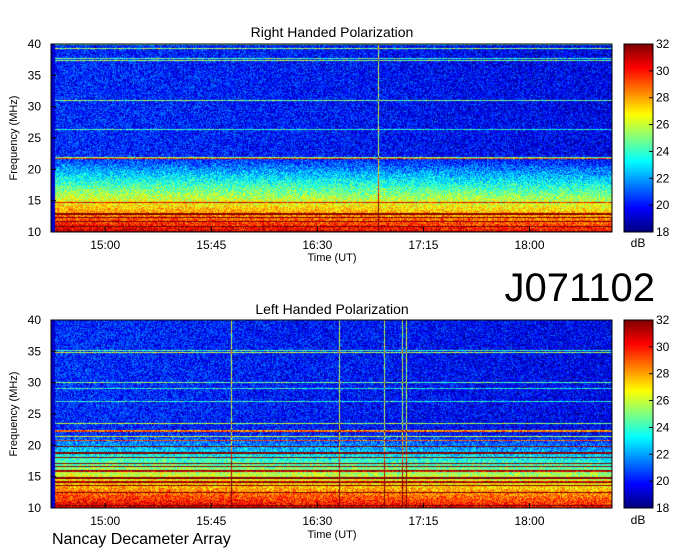 This screenshot has height=552, width=680. I want to click on left-y-axis-label: Frequency (MHz), so click(14, 414).